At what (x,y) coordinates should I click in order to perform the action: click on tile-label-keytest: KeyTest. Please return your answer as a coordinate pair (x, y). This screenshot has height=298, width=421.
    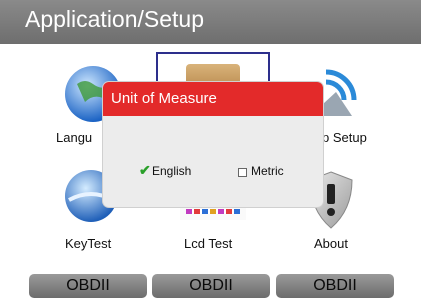
    Looking at the image, I should click on (88, 243).